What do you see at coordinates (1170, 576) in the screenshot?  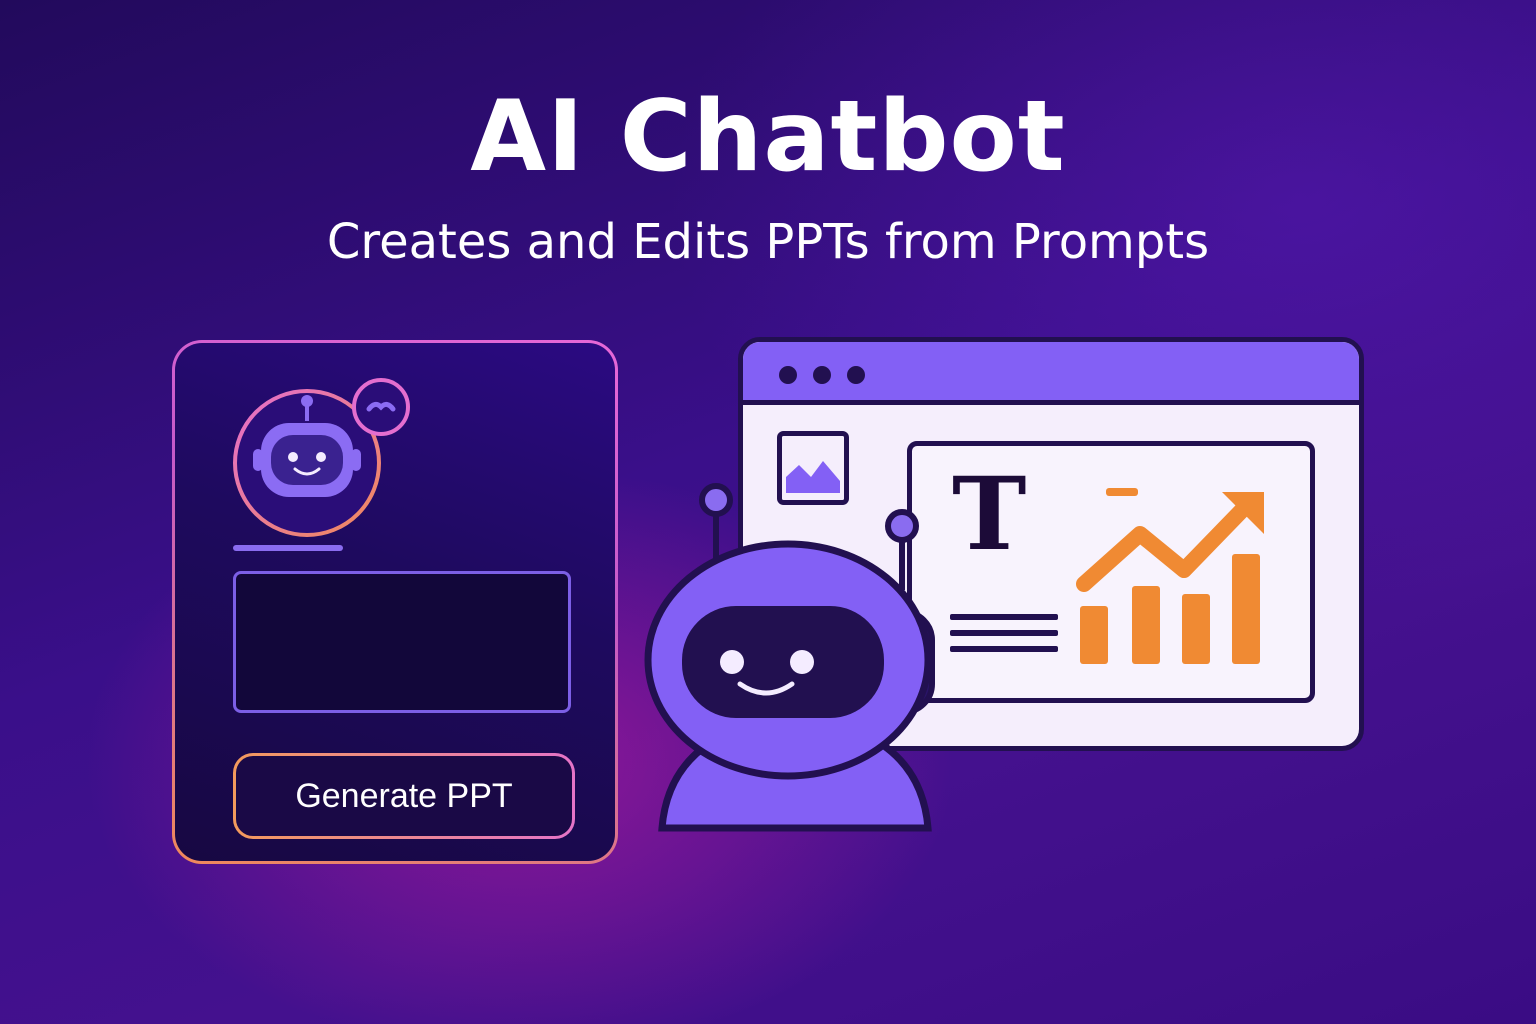 I see `trending-bar-chart-icon` at bounding box center [1170, 576].